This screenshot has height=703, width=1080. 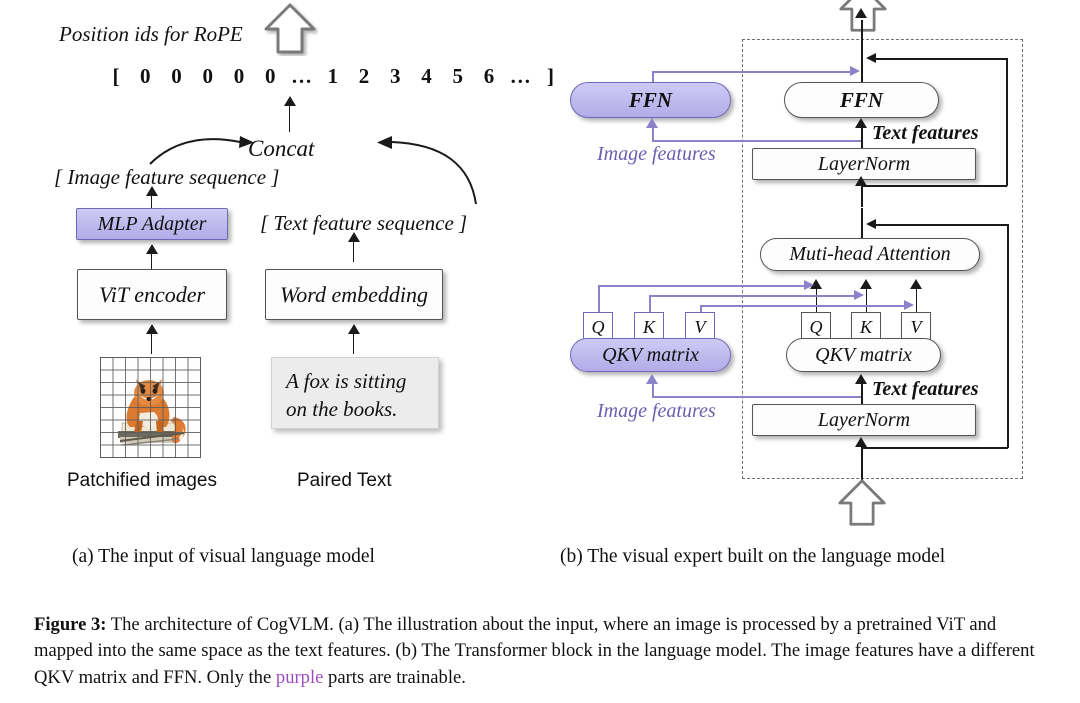 I want to click on wordemb-to-textseq-arrowhead, so click(x=354, y=237).